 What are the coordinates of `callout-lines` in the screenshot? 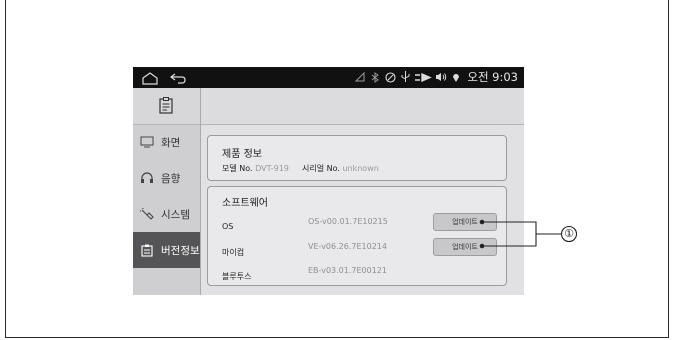 It's located at (528, 234).